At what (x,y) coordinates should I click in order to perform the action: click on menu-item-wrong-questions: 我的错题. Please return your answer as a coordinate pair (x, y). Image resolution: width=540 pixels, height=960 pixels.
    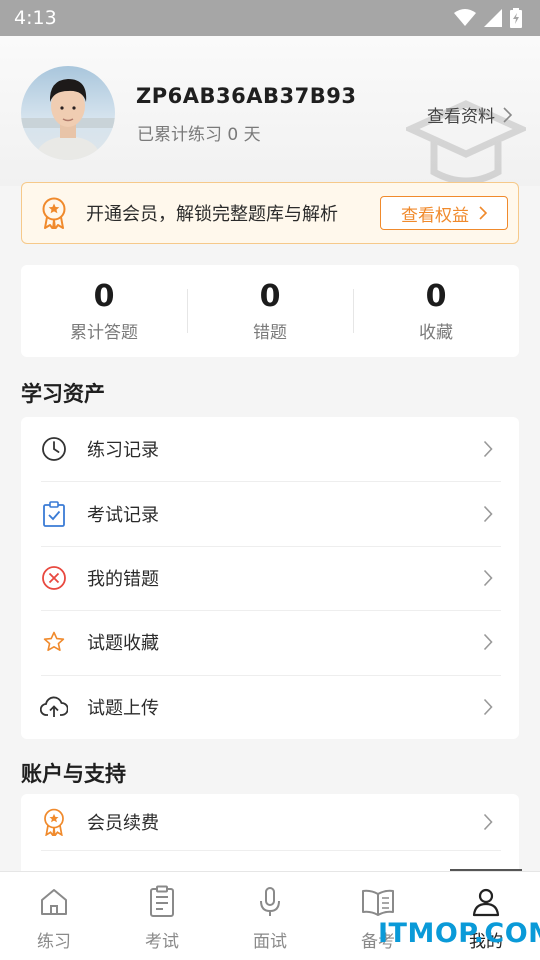
    Looking at the image, I should click on (270, 577).